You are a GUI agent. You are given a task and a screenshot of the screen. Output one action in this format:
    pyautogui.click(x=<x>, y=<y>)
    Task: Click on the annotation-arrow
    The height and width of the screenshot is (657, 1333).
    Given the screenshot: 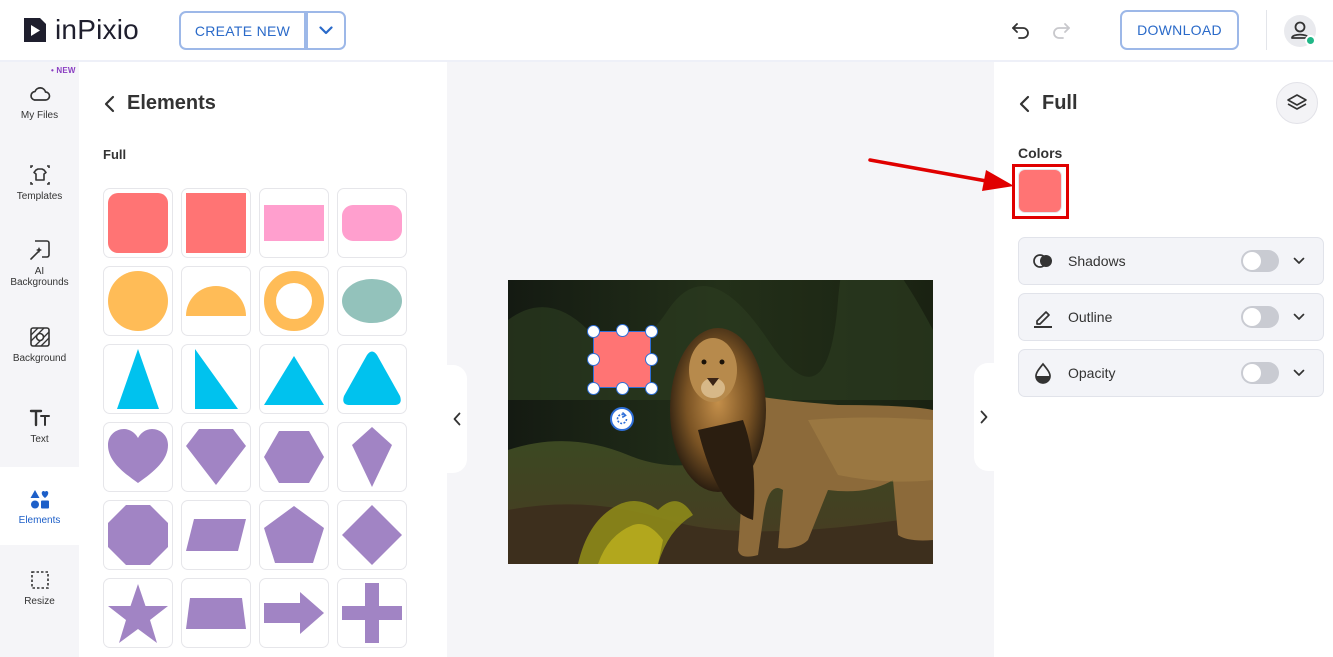 What is the action you would take?
    pyautogui.click(x=941, y=174)
    